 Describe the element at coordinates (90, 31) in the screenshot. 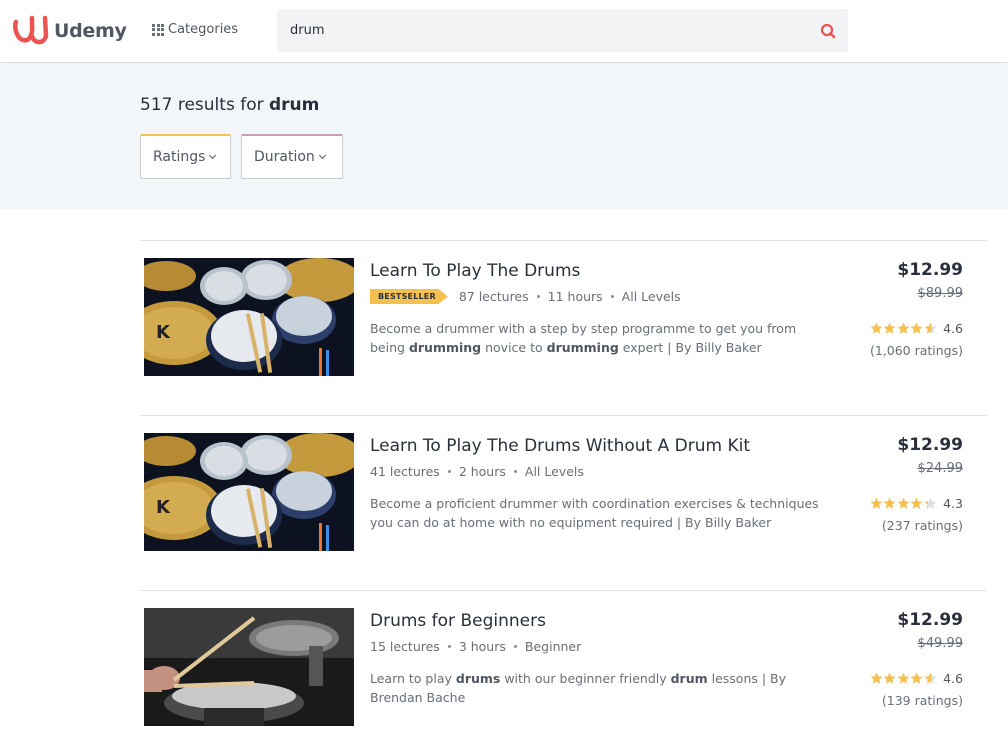

I see `logo-text: Udemy` at that location.